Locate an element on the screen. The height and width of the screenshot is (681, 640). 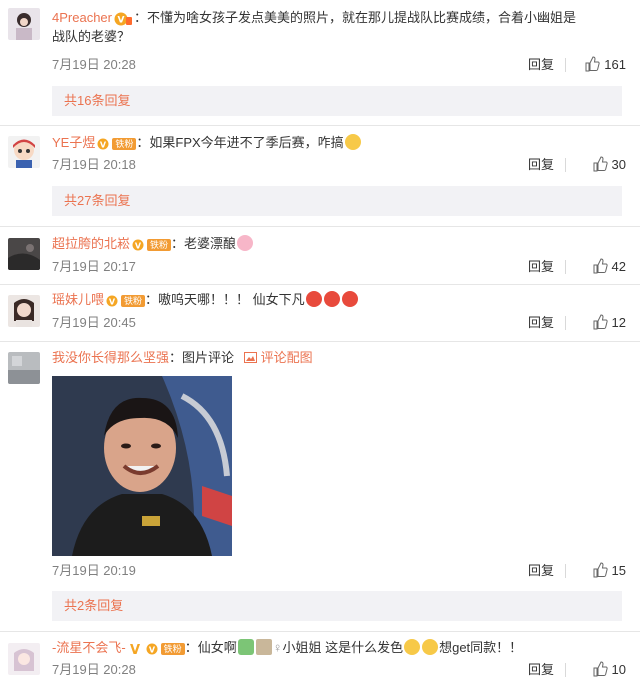
worship-emoji-icon is located at coordinates (245, 647).